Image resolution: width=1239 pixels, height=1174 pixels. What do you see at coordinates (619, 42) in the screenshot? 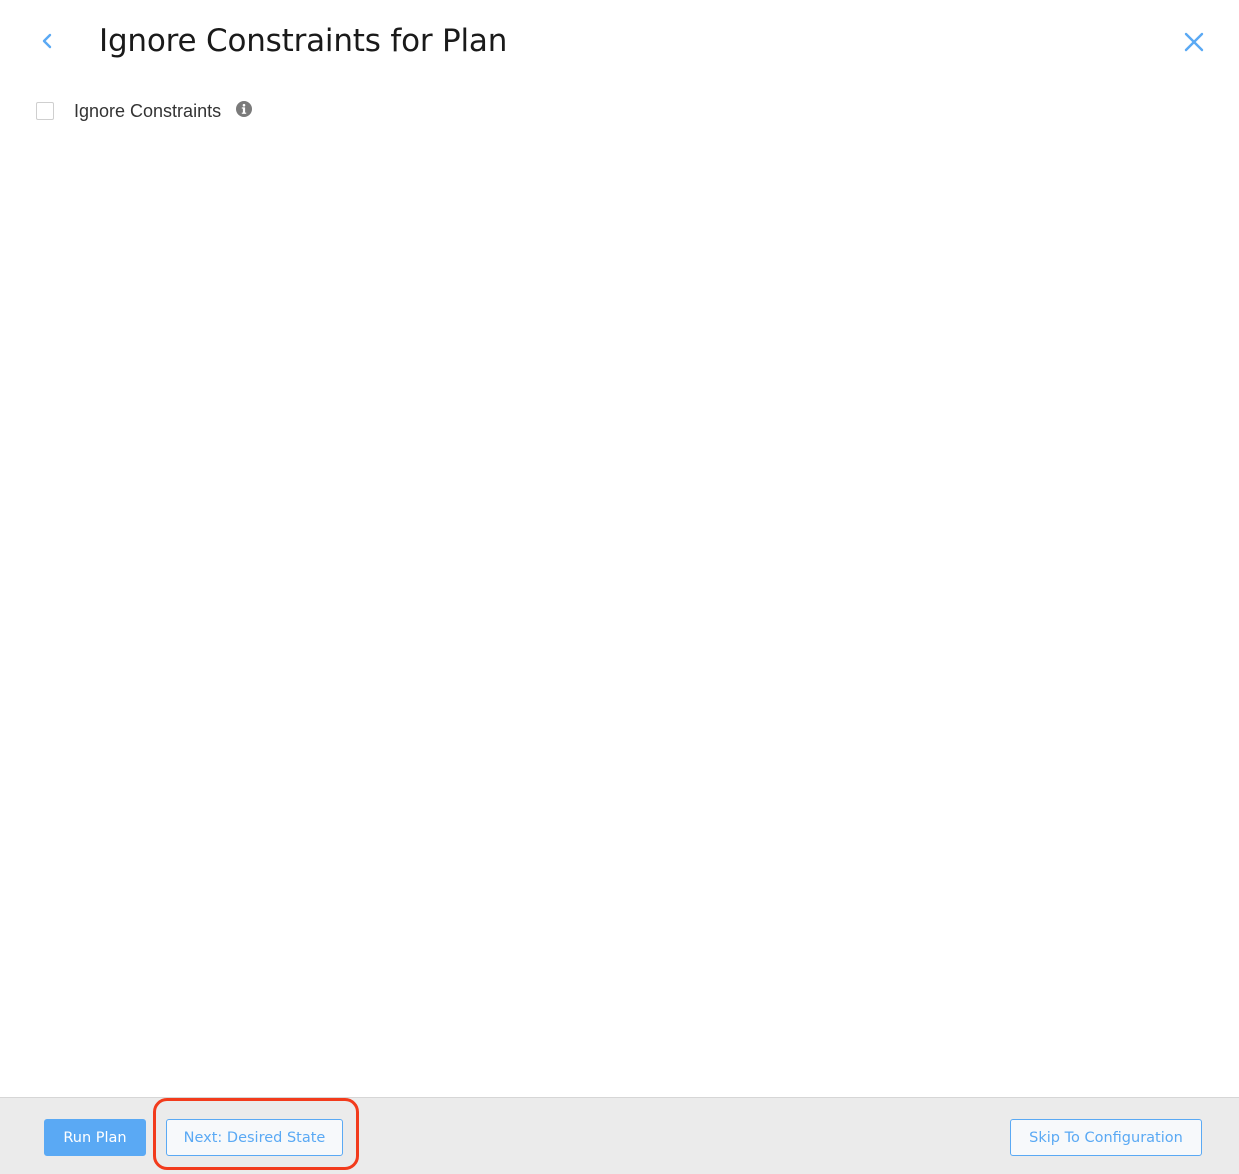
I see `dialog-header: Ignore Constraints for Plan` at bounding box center [619, 42].